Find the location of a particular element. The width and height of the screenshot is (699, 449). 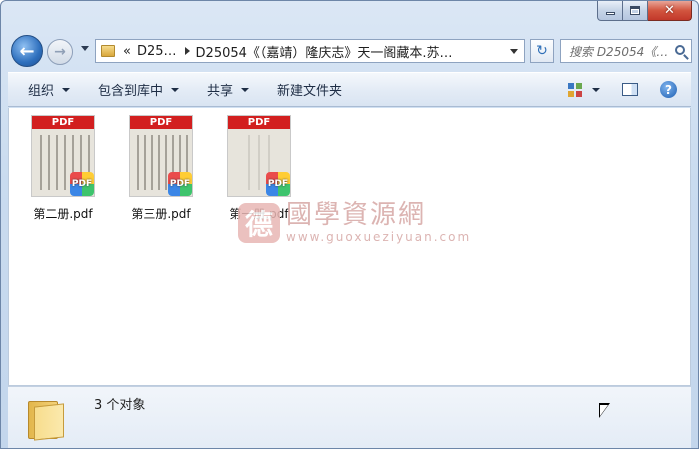

file-item: PDF PDF 第三册.pdf is located at coordinates (161, 168).